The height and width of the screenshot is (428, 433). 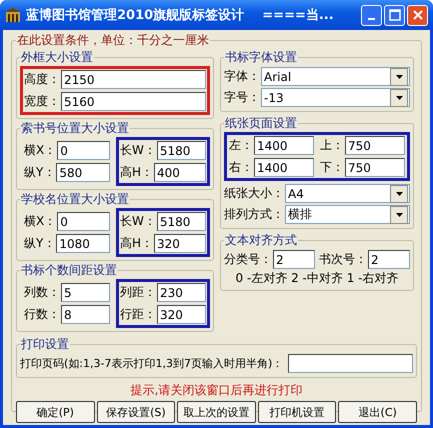 I want to click on dropdown: A4, so click(x=347, y=193).